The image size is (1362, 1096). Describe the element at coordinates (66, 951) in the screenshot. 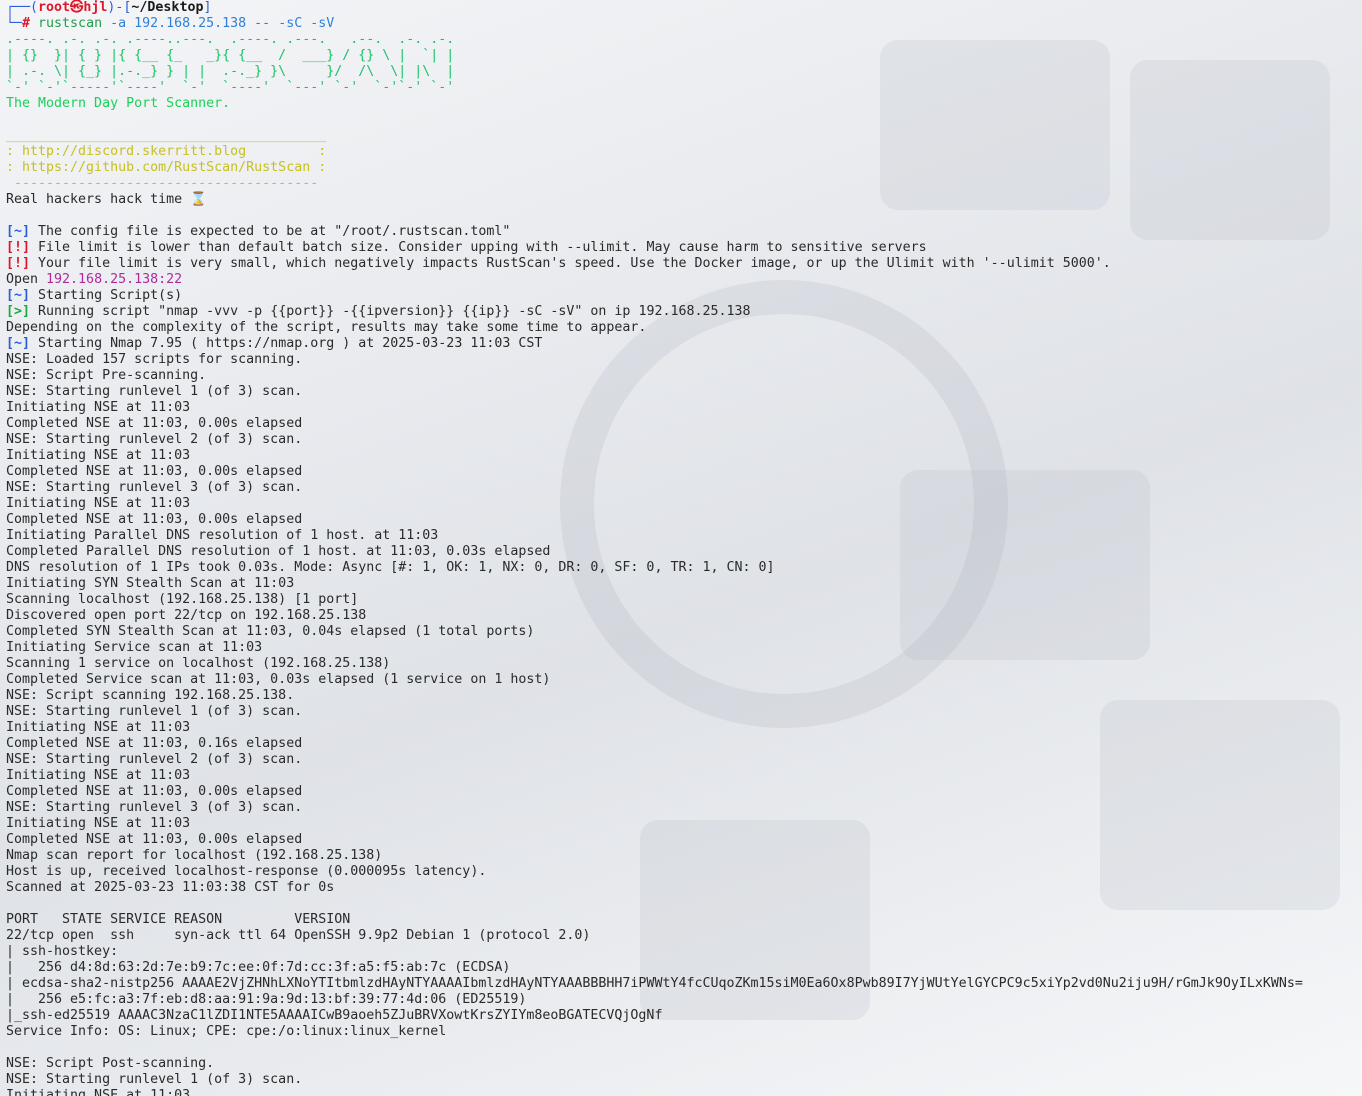

I see `output-line: | ssh-hostkey:` at that location.